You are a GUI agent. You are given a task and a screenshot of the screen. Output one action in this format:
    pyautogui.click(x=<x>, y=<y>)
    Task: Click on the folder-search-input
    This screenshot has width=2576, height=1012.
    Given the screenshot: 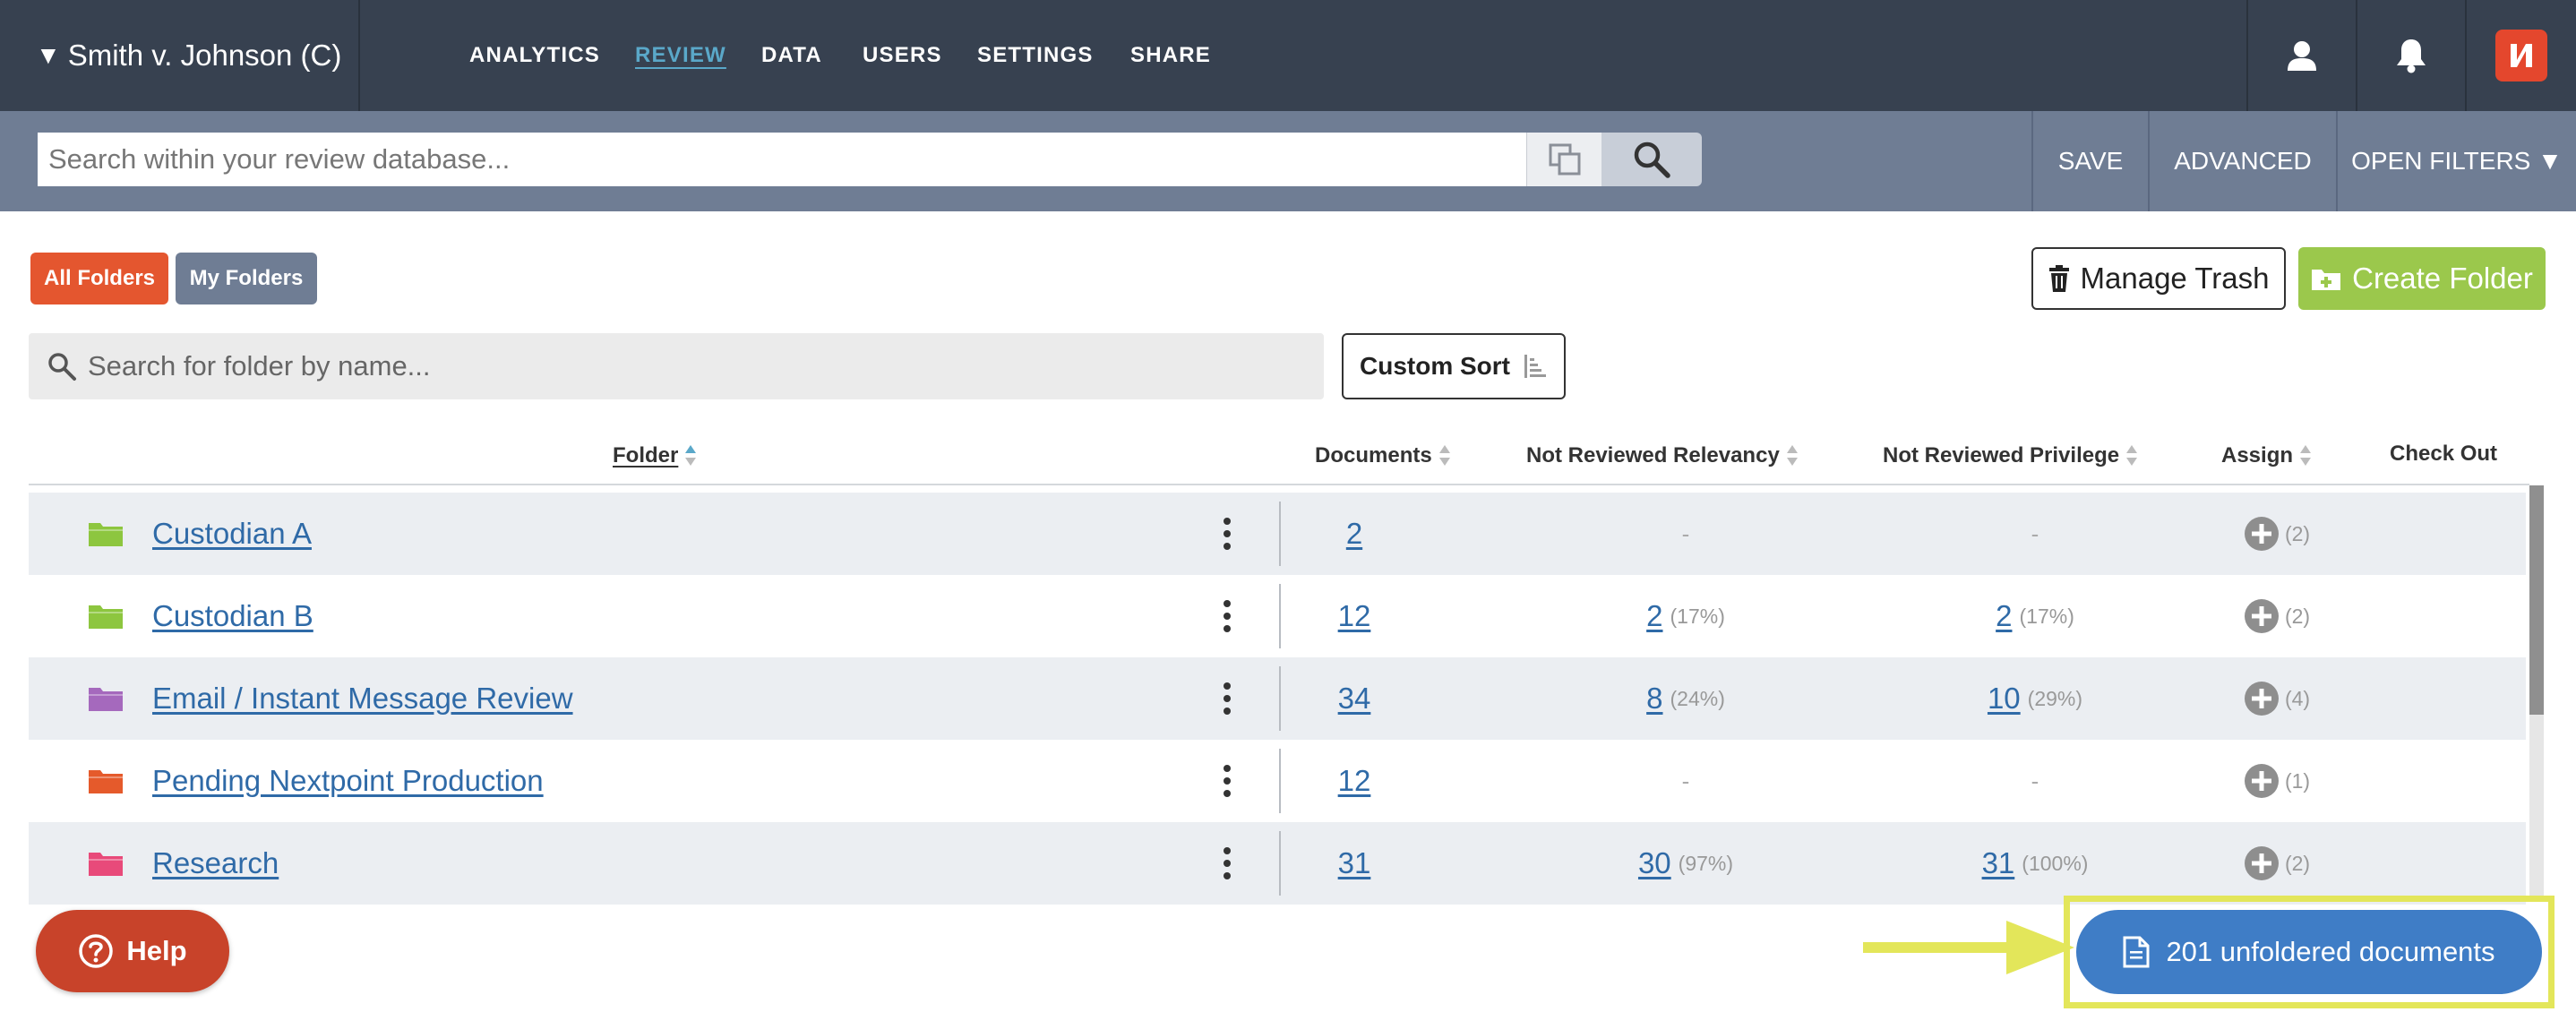 What is the action you would take?
    pyautogui.click(x=697, y=366)
    